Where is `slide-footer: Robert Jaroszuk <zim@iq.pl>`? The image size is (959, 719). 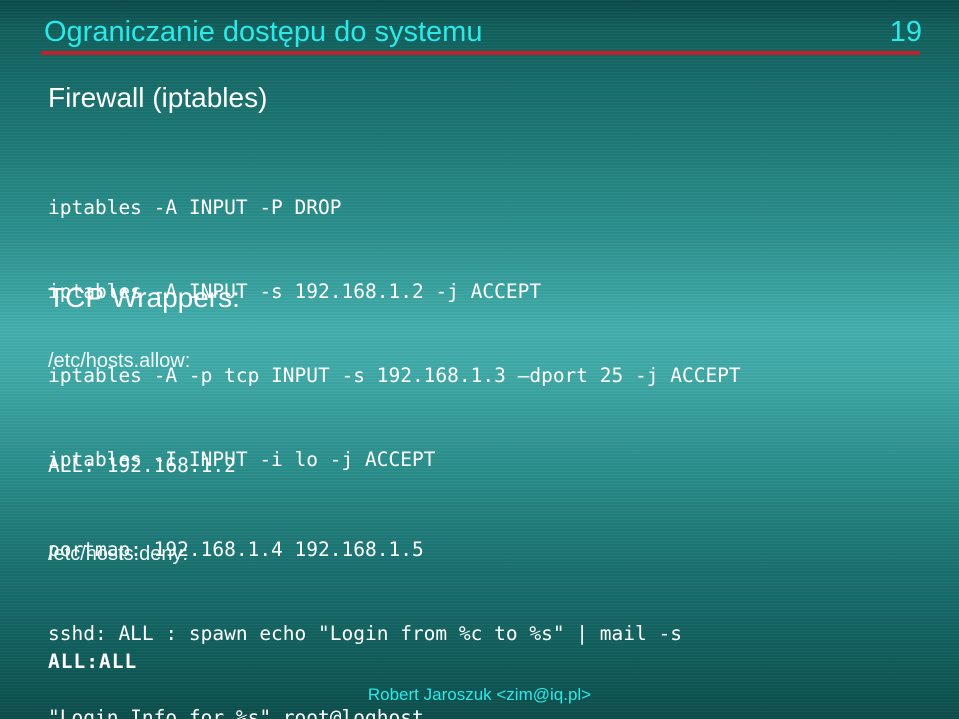
slide-footer: Robert Jaroszuk <zim@iq.pl> is located at coordinates (479, 695).